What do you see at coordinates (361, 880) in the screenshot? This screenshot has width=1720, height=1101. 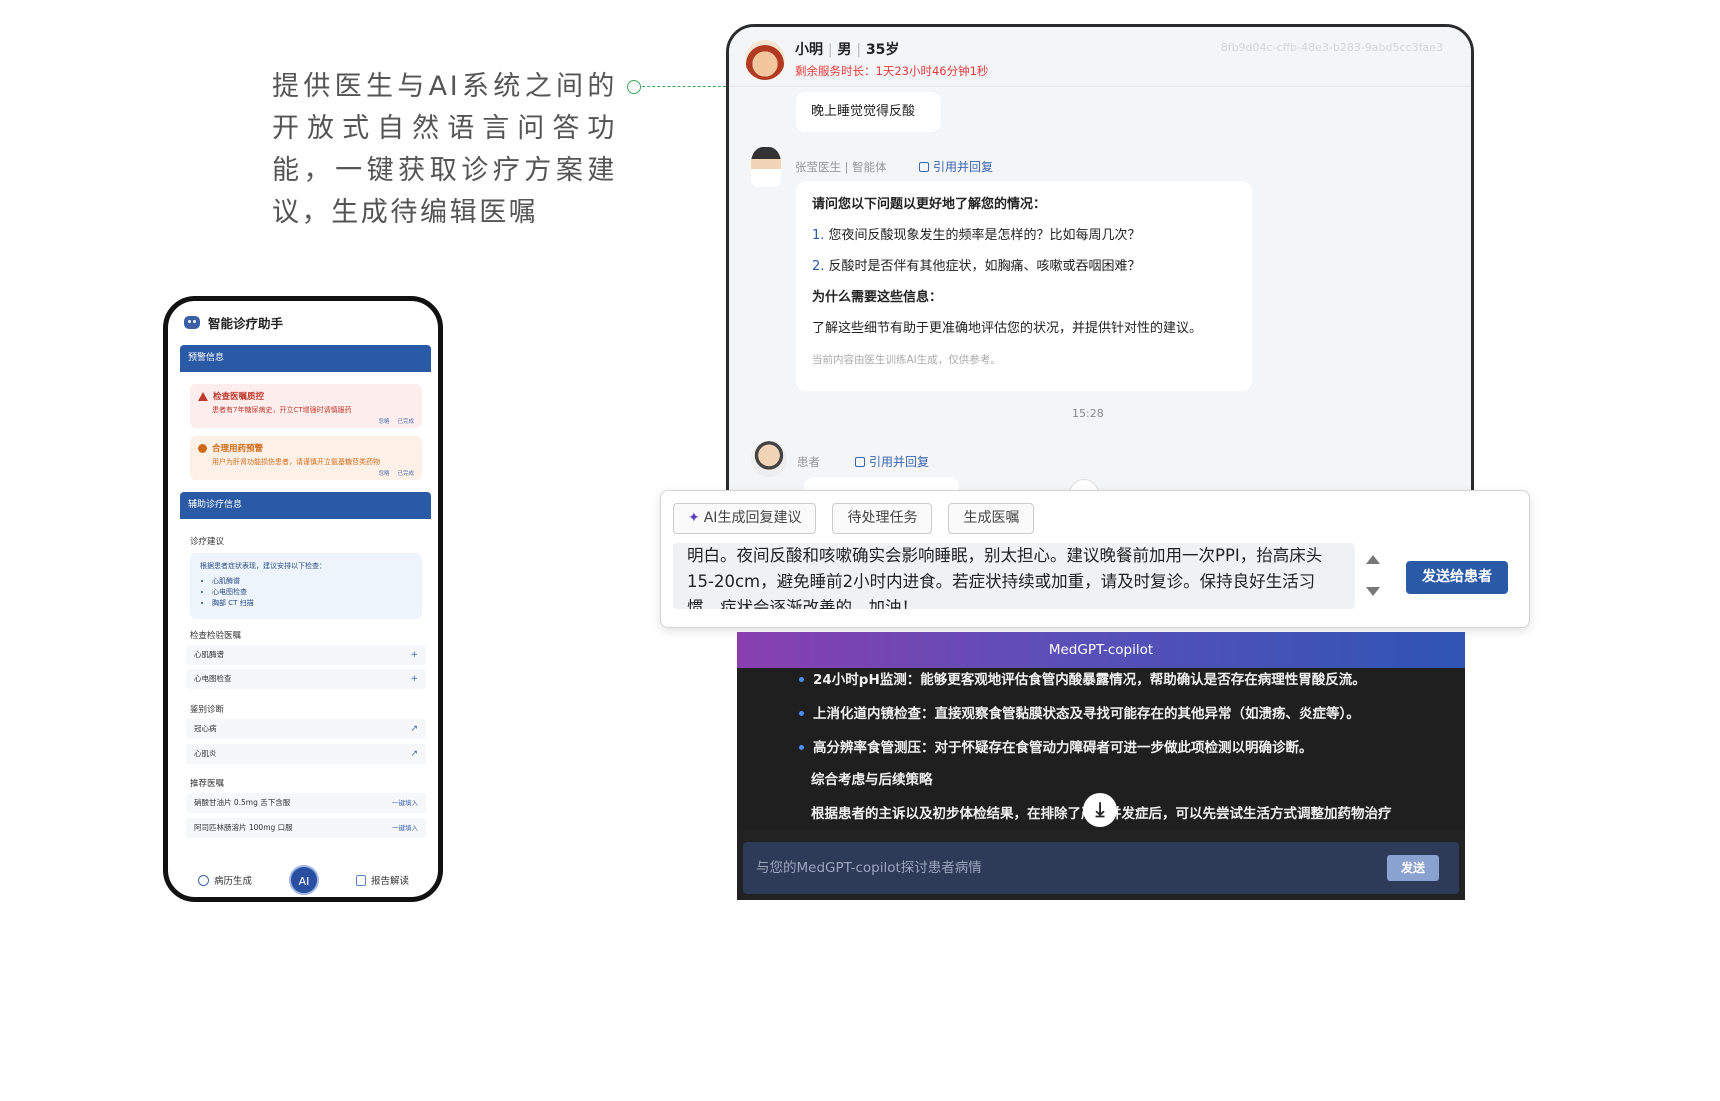 I see `report-icon` at bounding box center [361, 880].